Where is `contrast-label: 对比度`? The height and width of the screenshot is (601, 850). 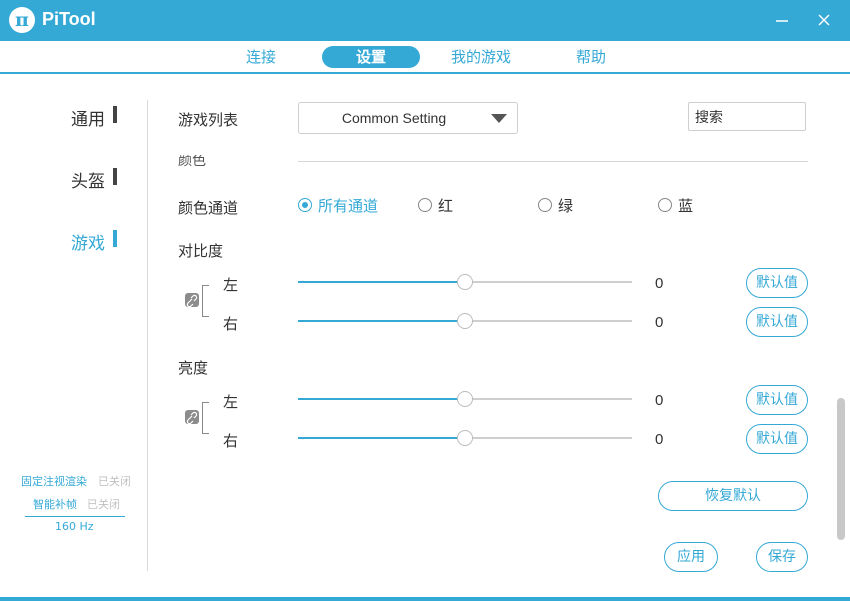 contrast-label: 对比度 is located at coordinates (201, 251).